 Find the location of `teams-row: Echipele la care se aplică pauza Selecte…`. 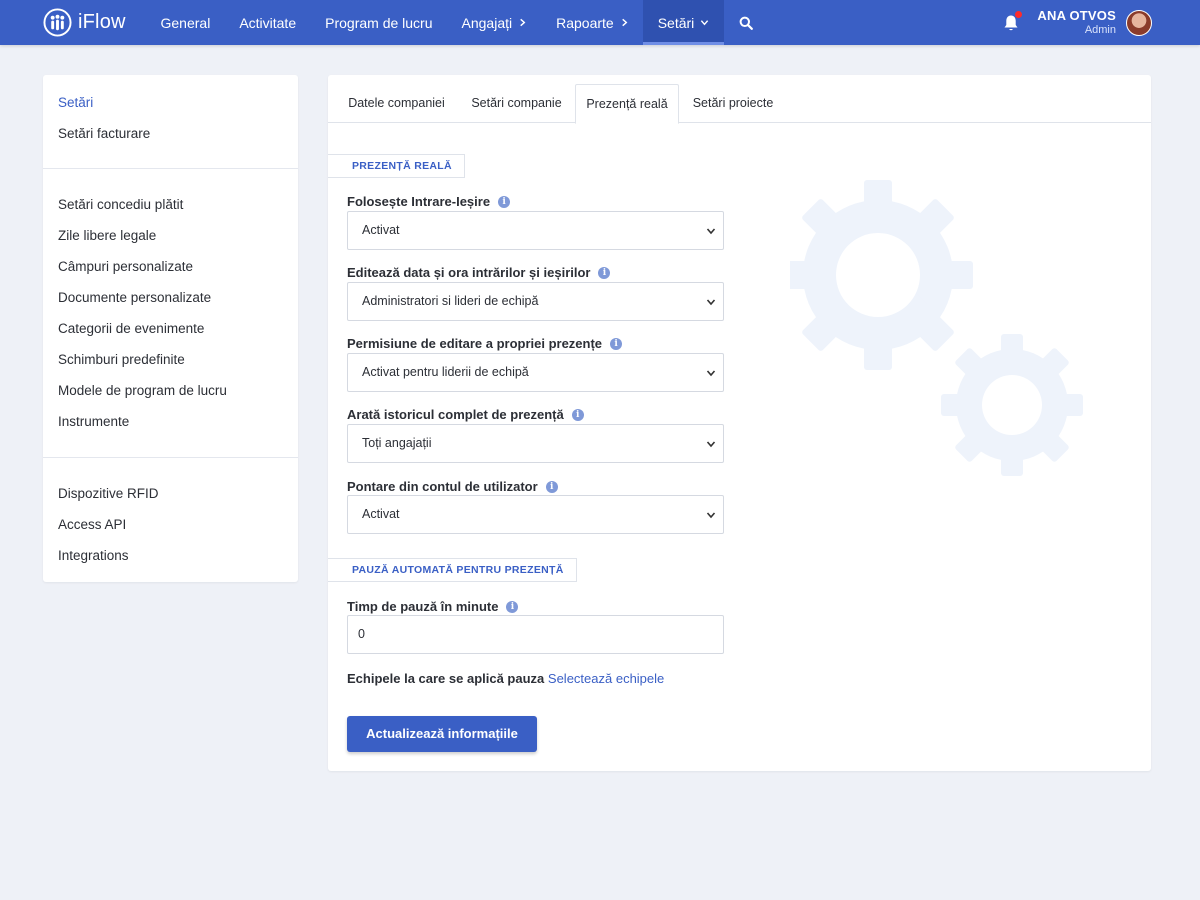

teams-row: Echipele la care se aplică pauza Selecte… is located at coordinates (505, 678).